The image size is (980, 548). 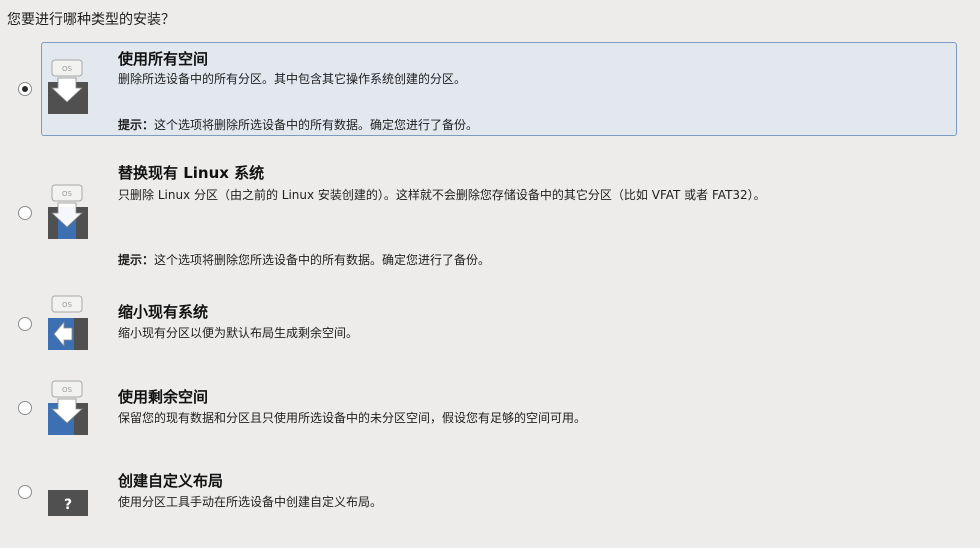 What do you see at coordinates (25, 324) in the screenshot?
I see `radio-shrink-existing` at bounding box center [25, 324].